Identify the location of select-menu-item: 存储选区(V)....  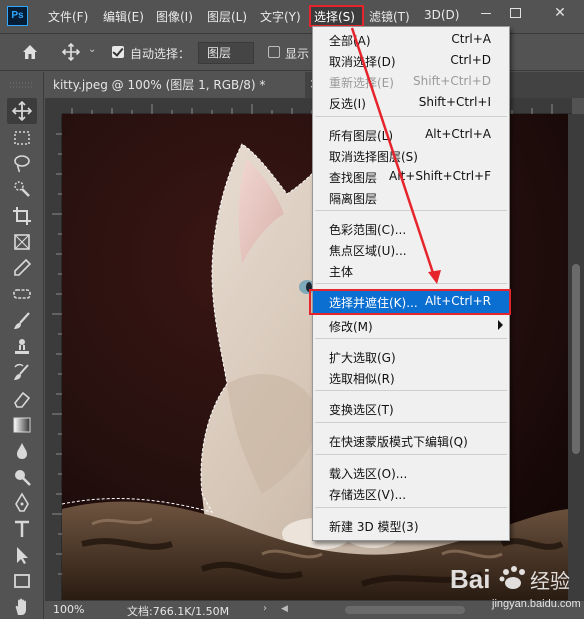
(411, 493).